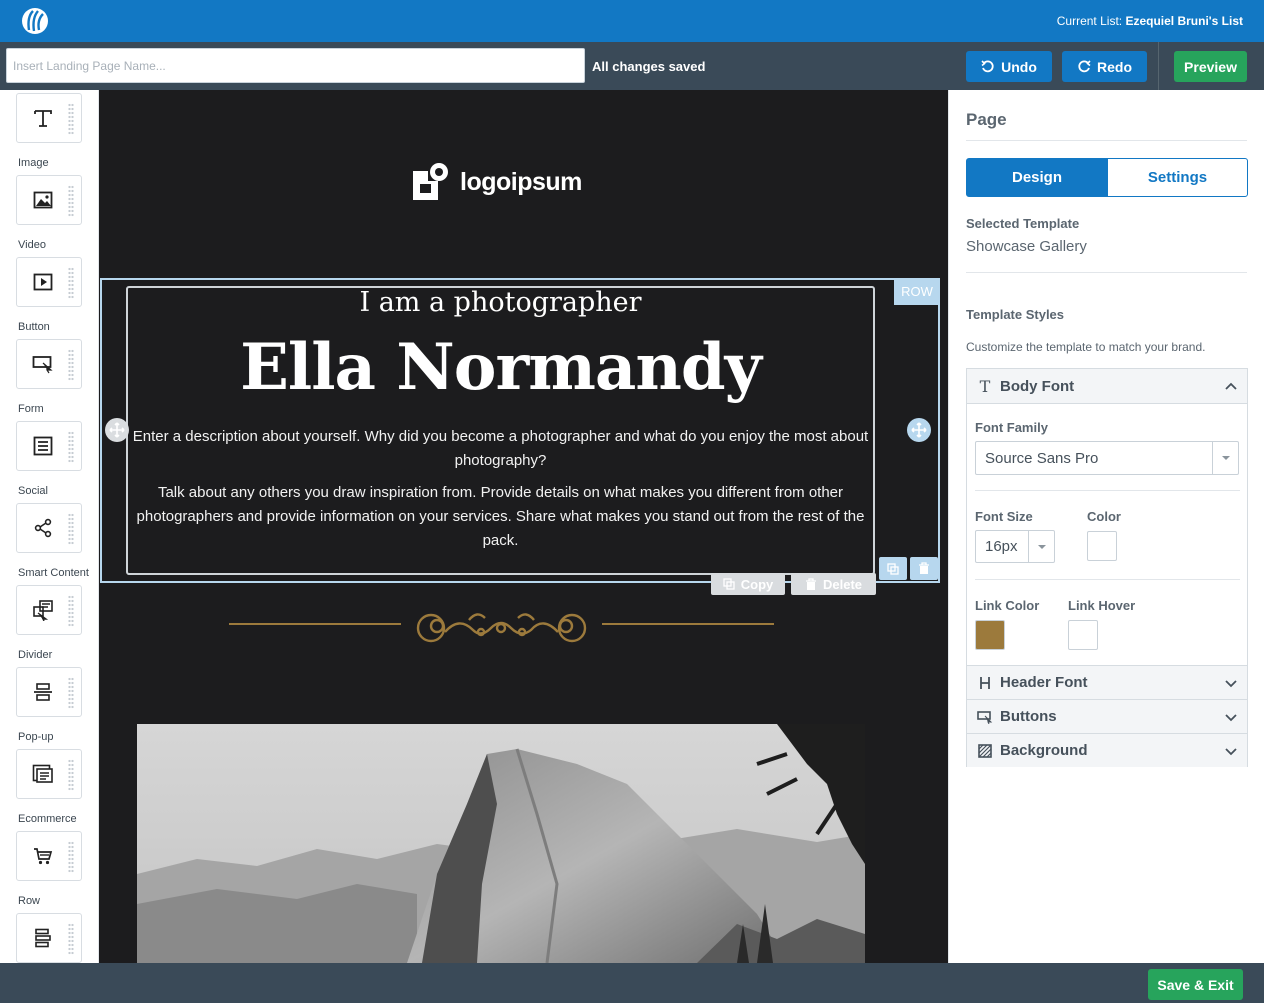 The width and height of the screenshot is (1264, 1003). What do you see at coordinates (43, 692) in the screenshot?
I see `divider-icon` at bounding box center [43, 692].